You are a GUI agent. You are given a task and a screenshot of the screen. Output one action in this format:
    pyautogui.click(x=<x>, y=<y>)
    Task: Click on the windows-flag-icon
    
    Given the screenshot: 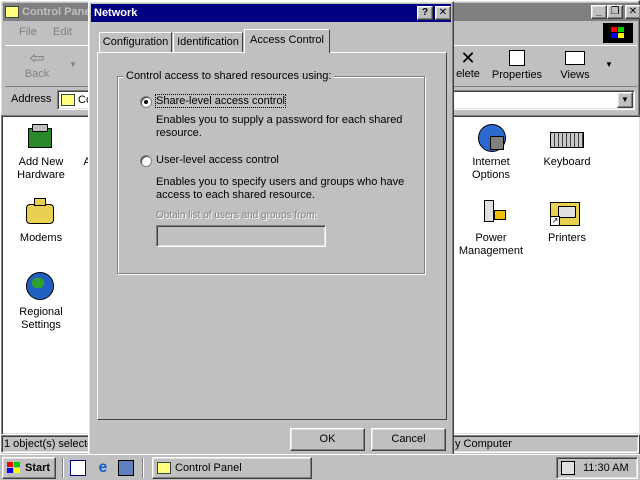 What is the action you would take?
    pyautogui.click(x=14, y=468)
    